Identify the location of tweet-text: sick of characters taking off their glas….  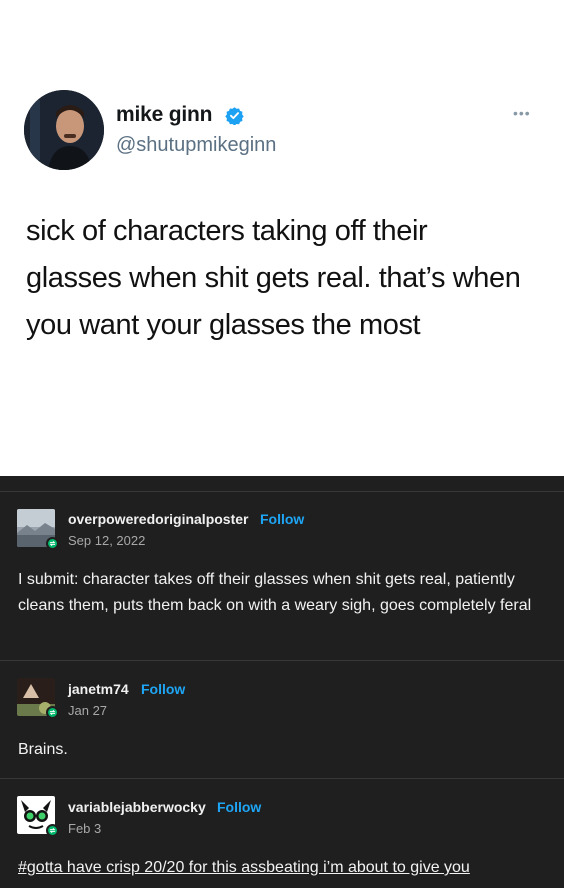
(273, 278).